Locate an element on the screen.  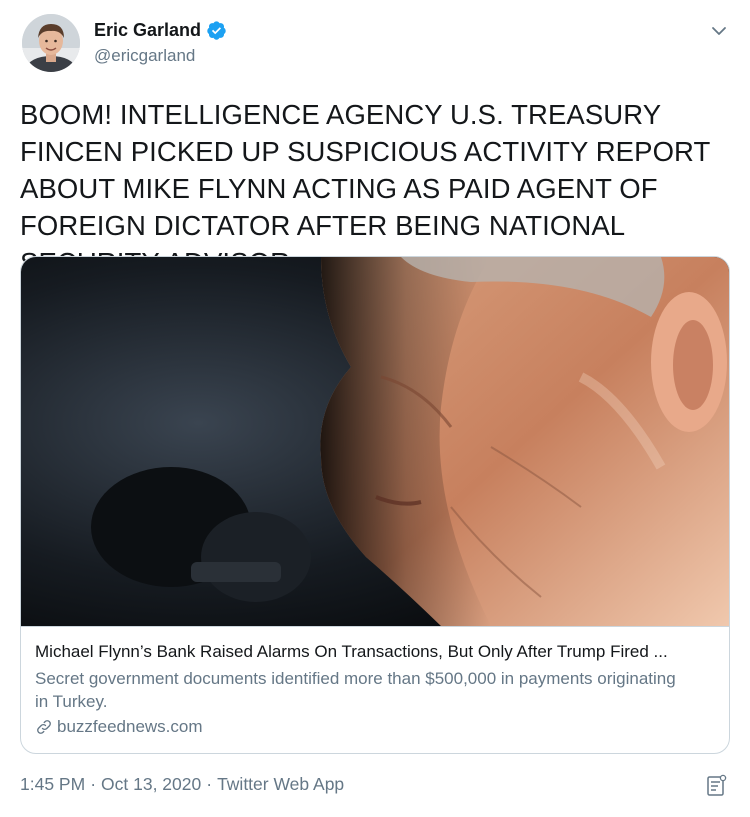
author-name-row: Eric Garland is located at coordinates (160, 30).